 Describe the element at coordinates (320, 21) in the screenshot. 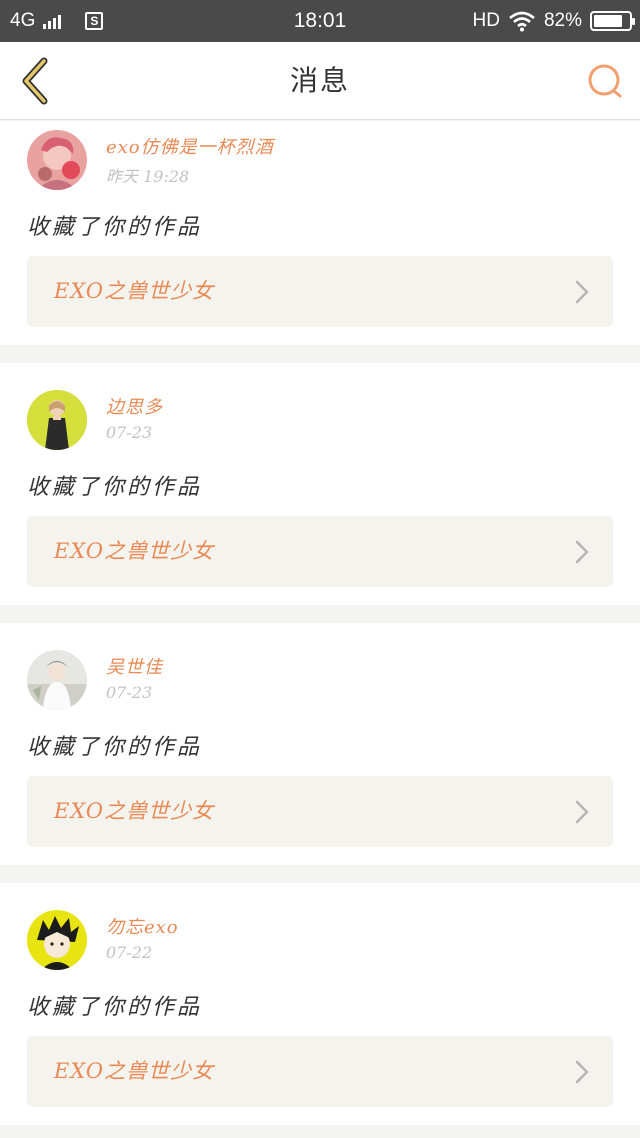

I see `status-bar: 4G S 18:01 HD 82%` at that location.